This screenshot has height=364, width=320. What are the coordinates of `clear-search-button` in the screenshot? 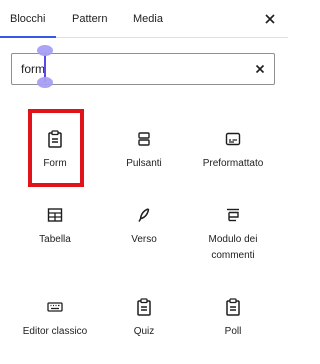 It's located at (260, 69).